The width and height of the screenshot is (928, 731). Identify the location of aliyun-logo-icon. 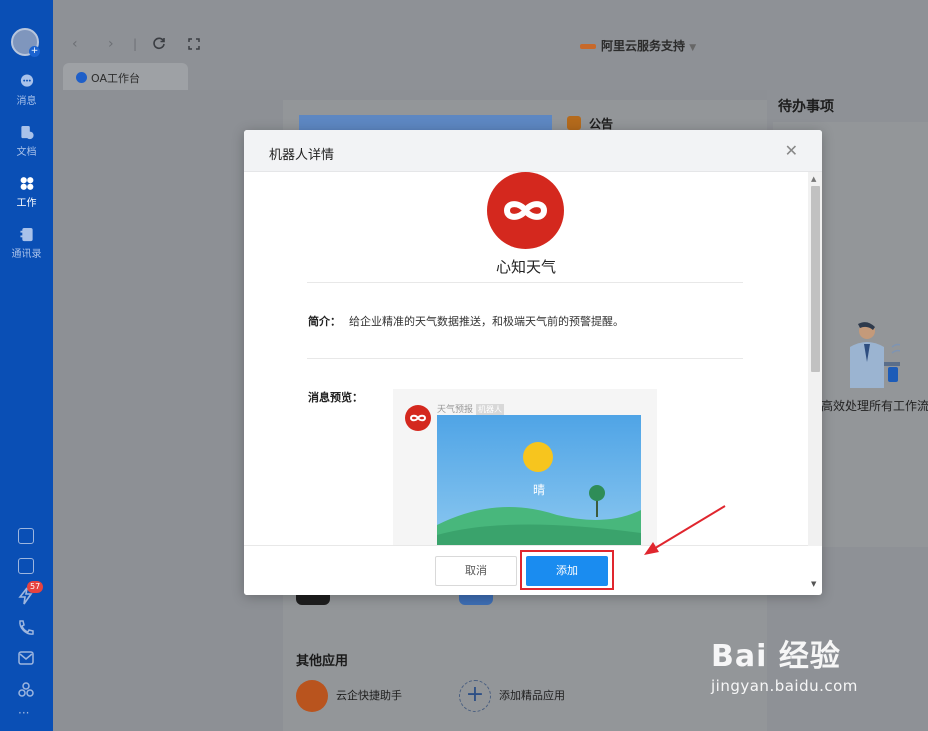
(588, 46).